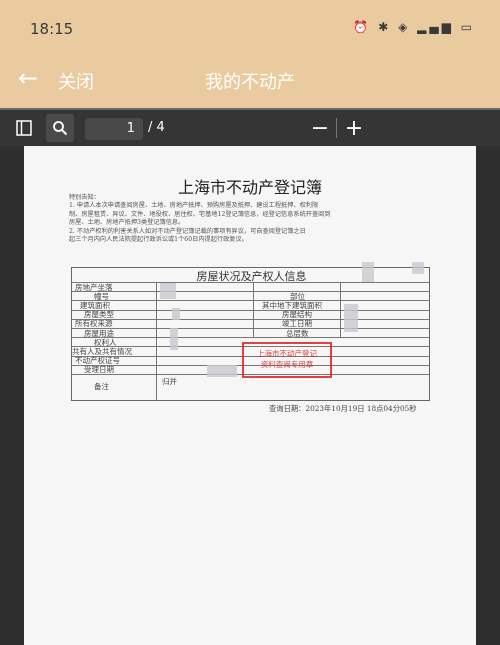  Describe the element at coordinates (297, 333) in the screenshot. I see `label-total-floors: 总层数` at that location.